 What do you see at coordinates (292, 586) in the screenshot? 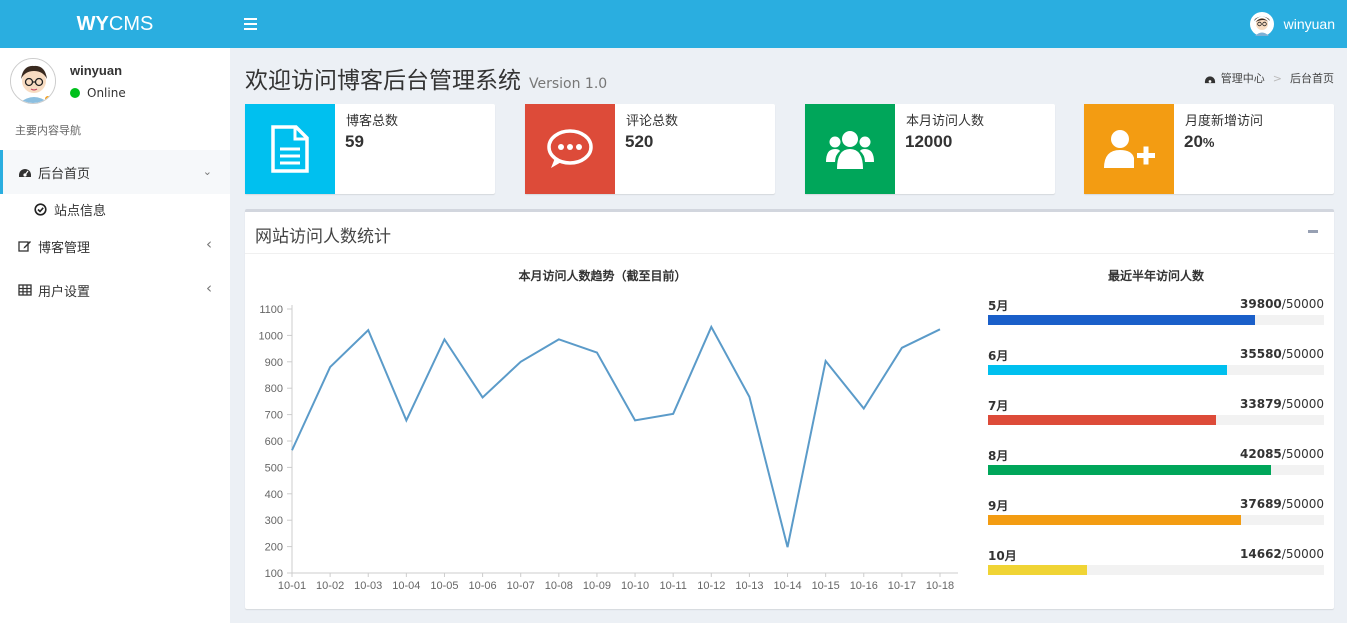
I see `x-tick-label: 10-01` at bounding box center [292, 586].